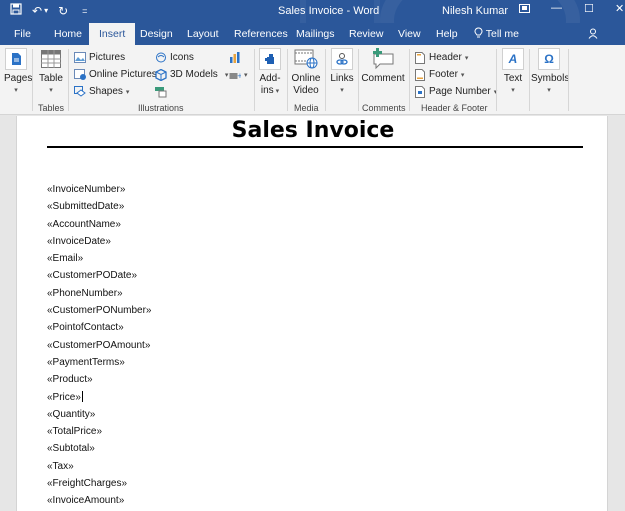 The image size is (625, 511). Describe the element at coordinates (107, 57) in the screenshot. I see `pictures-label: Pictures` at that location.